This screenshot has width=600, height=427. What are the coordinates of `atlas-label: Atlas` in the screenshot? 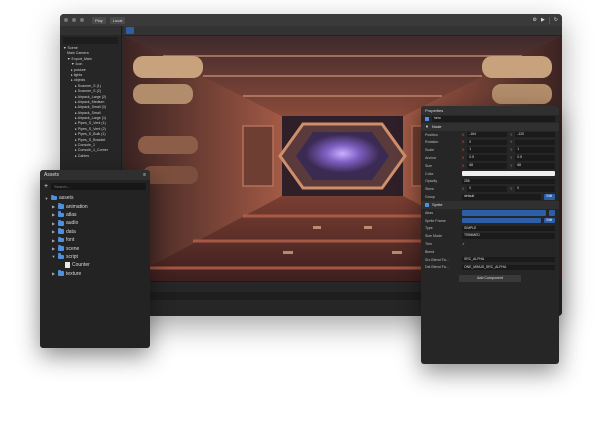 It's located at (429, 212).